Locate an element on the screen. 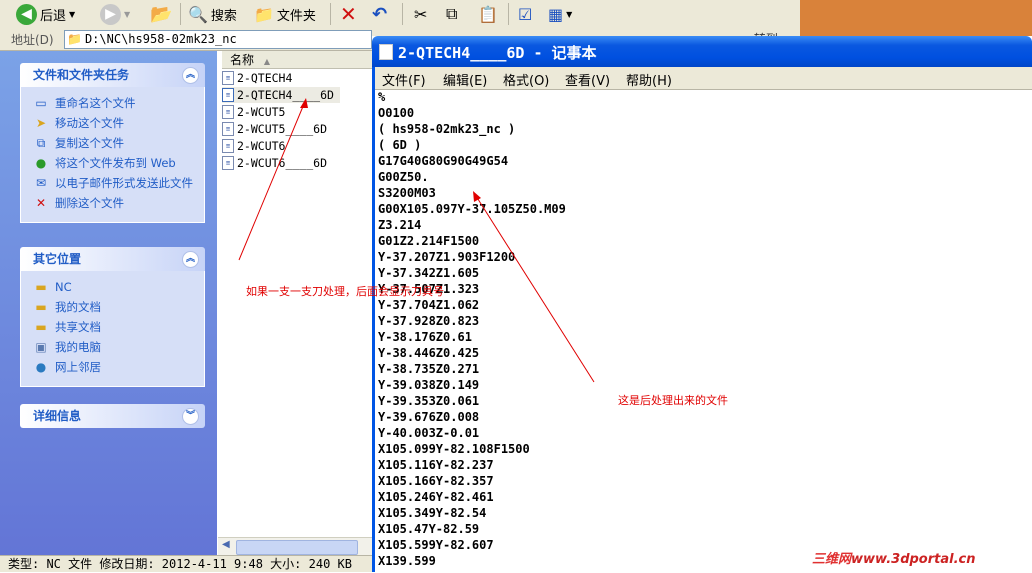 Image resolution: width=1032 pixels, height=573 pixels. watermark: 三维网www.3dportal.cn is located at coordinates (894, 557).